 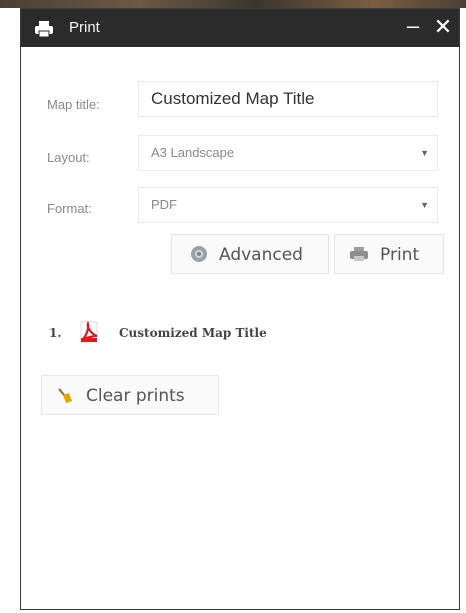 I want to click on panel-title: Print, so click(x=84, y=27).